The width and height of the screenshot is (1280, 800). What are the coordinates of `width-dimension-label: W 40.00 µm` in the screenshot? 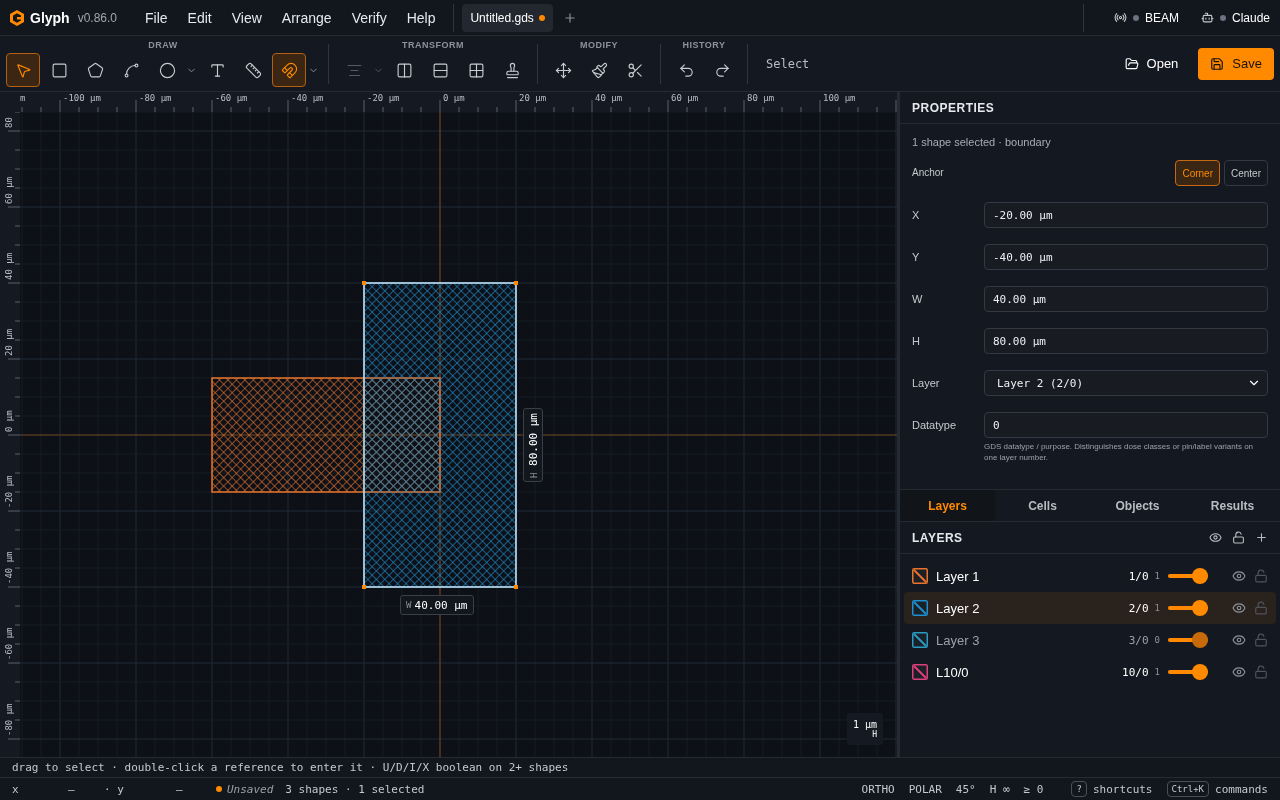 It's located at (437, 605).